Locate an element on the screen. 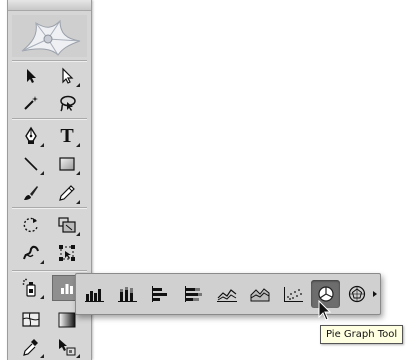 The image size is (417, 360). pencil-tool is located at coordinates (67, 193).